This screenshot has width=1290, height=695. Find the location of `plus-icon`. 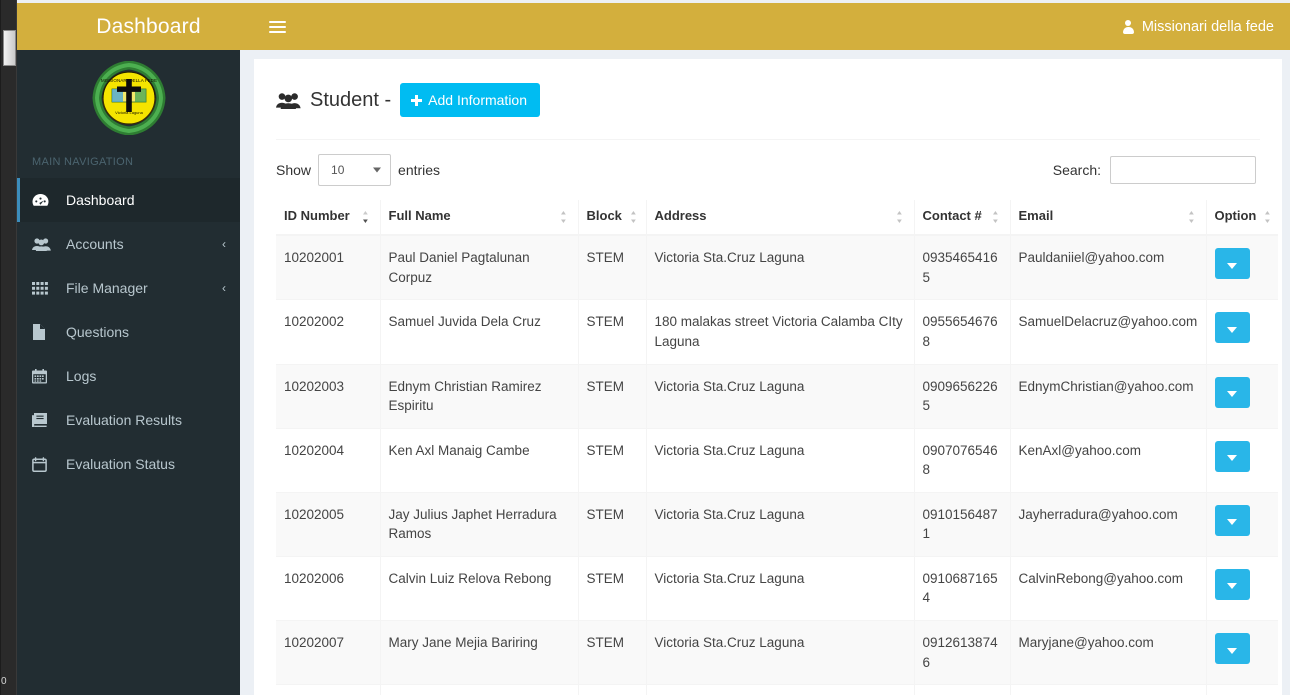

plus-icon is located at coordinates (417, 100).